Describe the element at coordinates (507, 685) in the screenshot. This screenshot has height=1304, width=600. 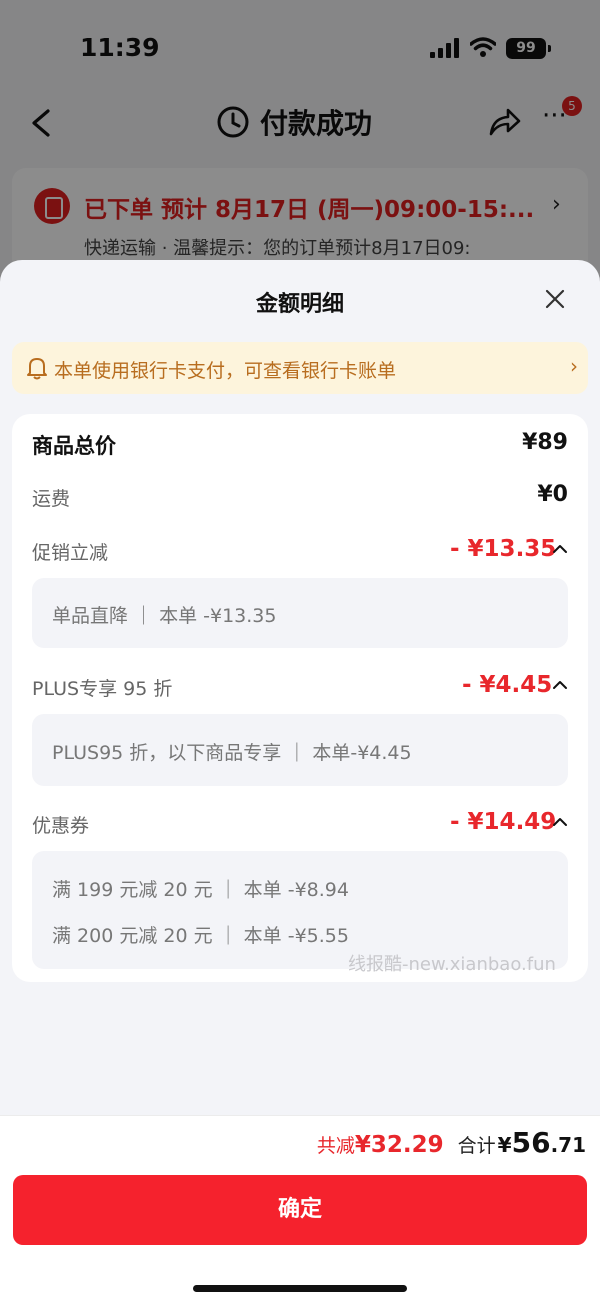
I see `plus-value: - ¥4.45` at that location.